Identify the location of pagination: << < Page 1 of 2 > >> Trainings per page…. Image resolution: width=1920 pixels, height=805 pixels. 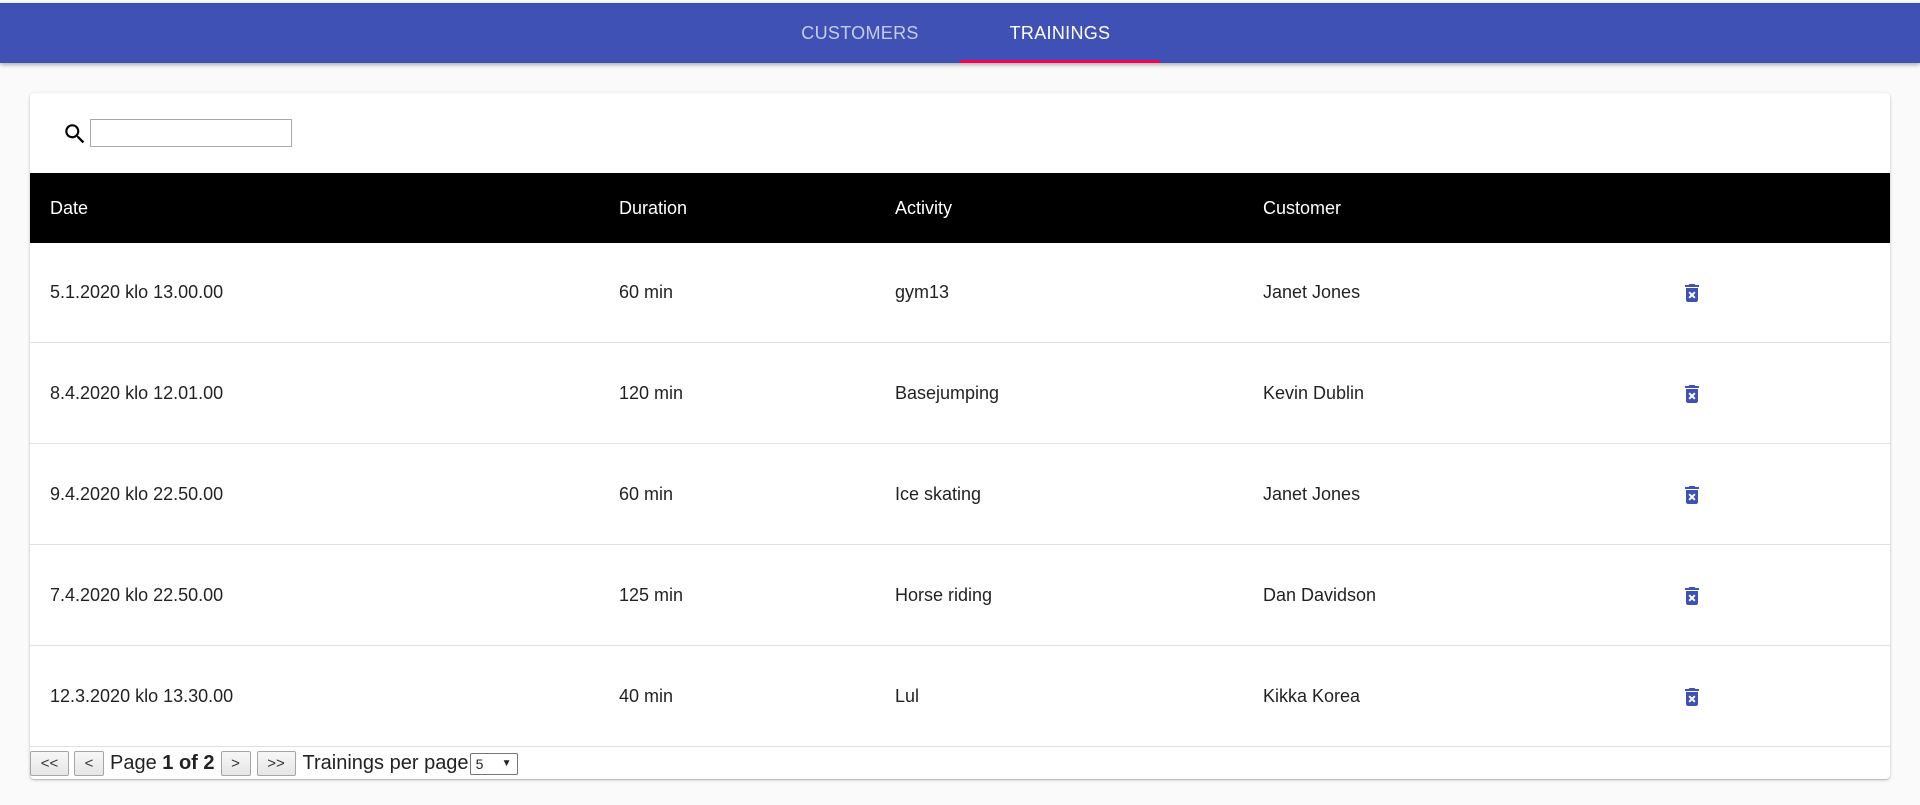
(274, 763).